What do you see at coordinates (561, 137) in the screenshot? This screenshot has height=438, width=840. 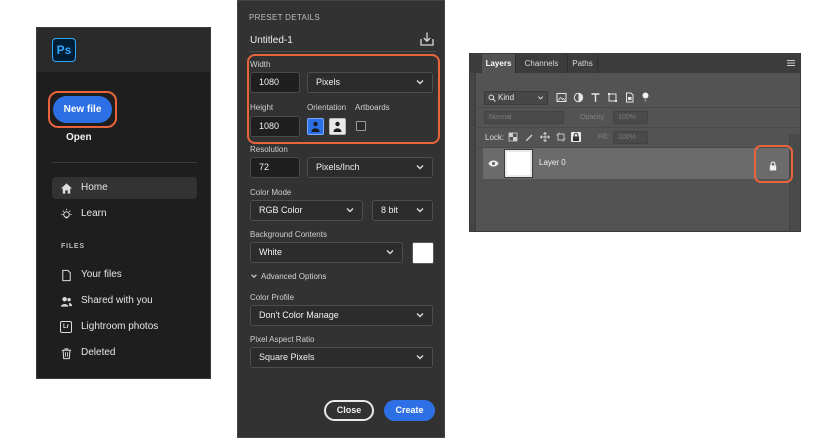 I see `lock-artboard-icon` at bounding box center [561, 137].